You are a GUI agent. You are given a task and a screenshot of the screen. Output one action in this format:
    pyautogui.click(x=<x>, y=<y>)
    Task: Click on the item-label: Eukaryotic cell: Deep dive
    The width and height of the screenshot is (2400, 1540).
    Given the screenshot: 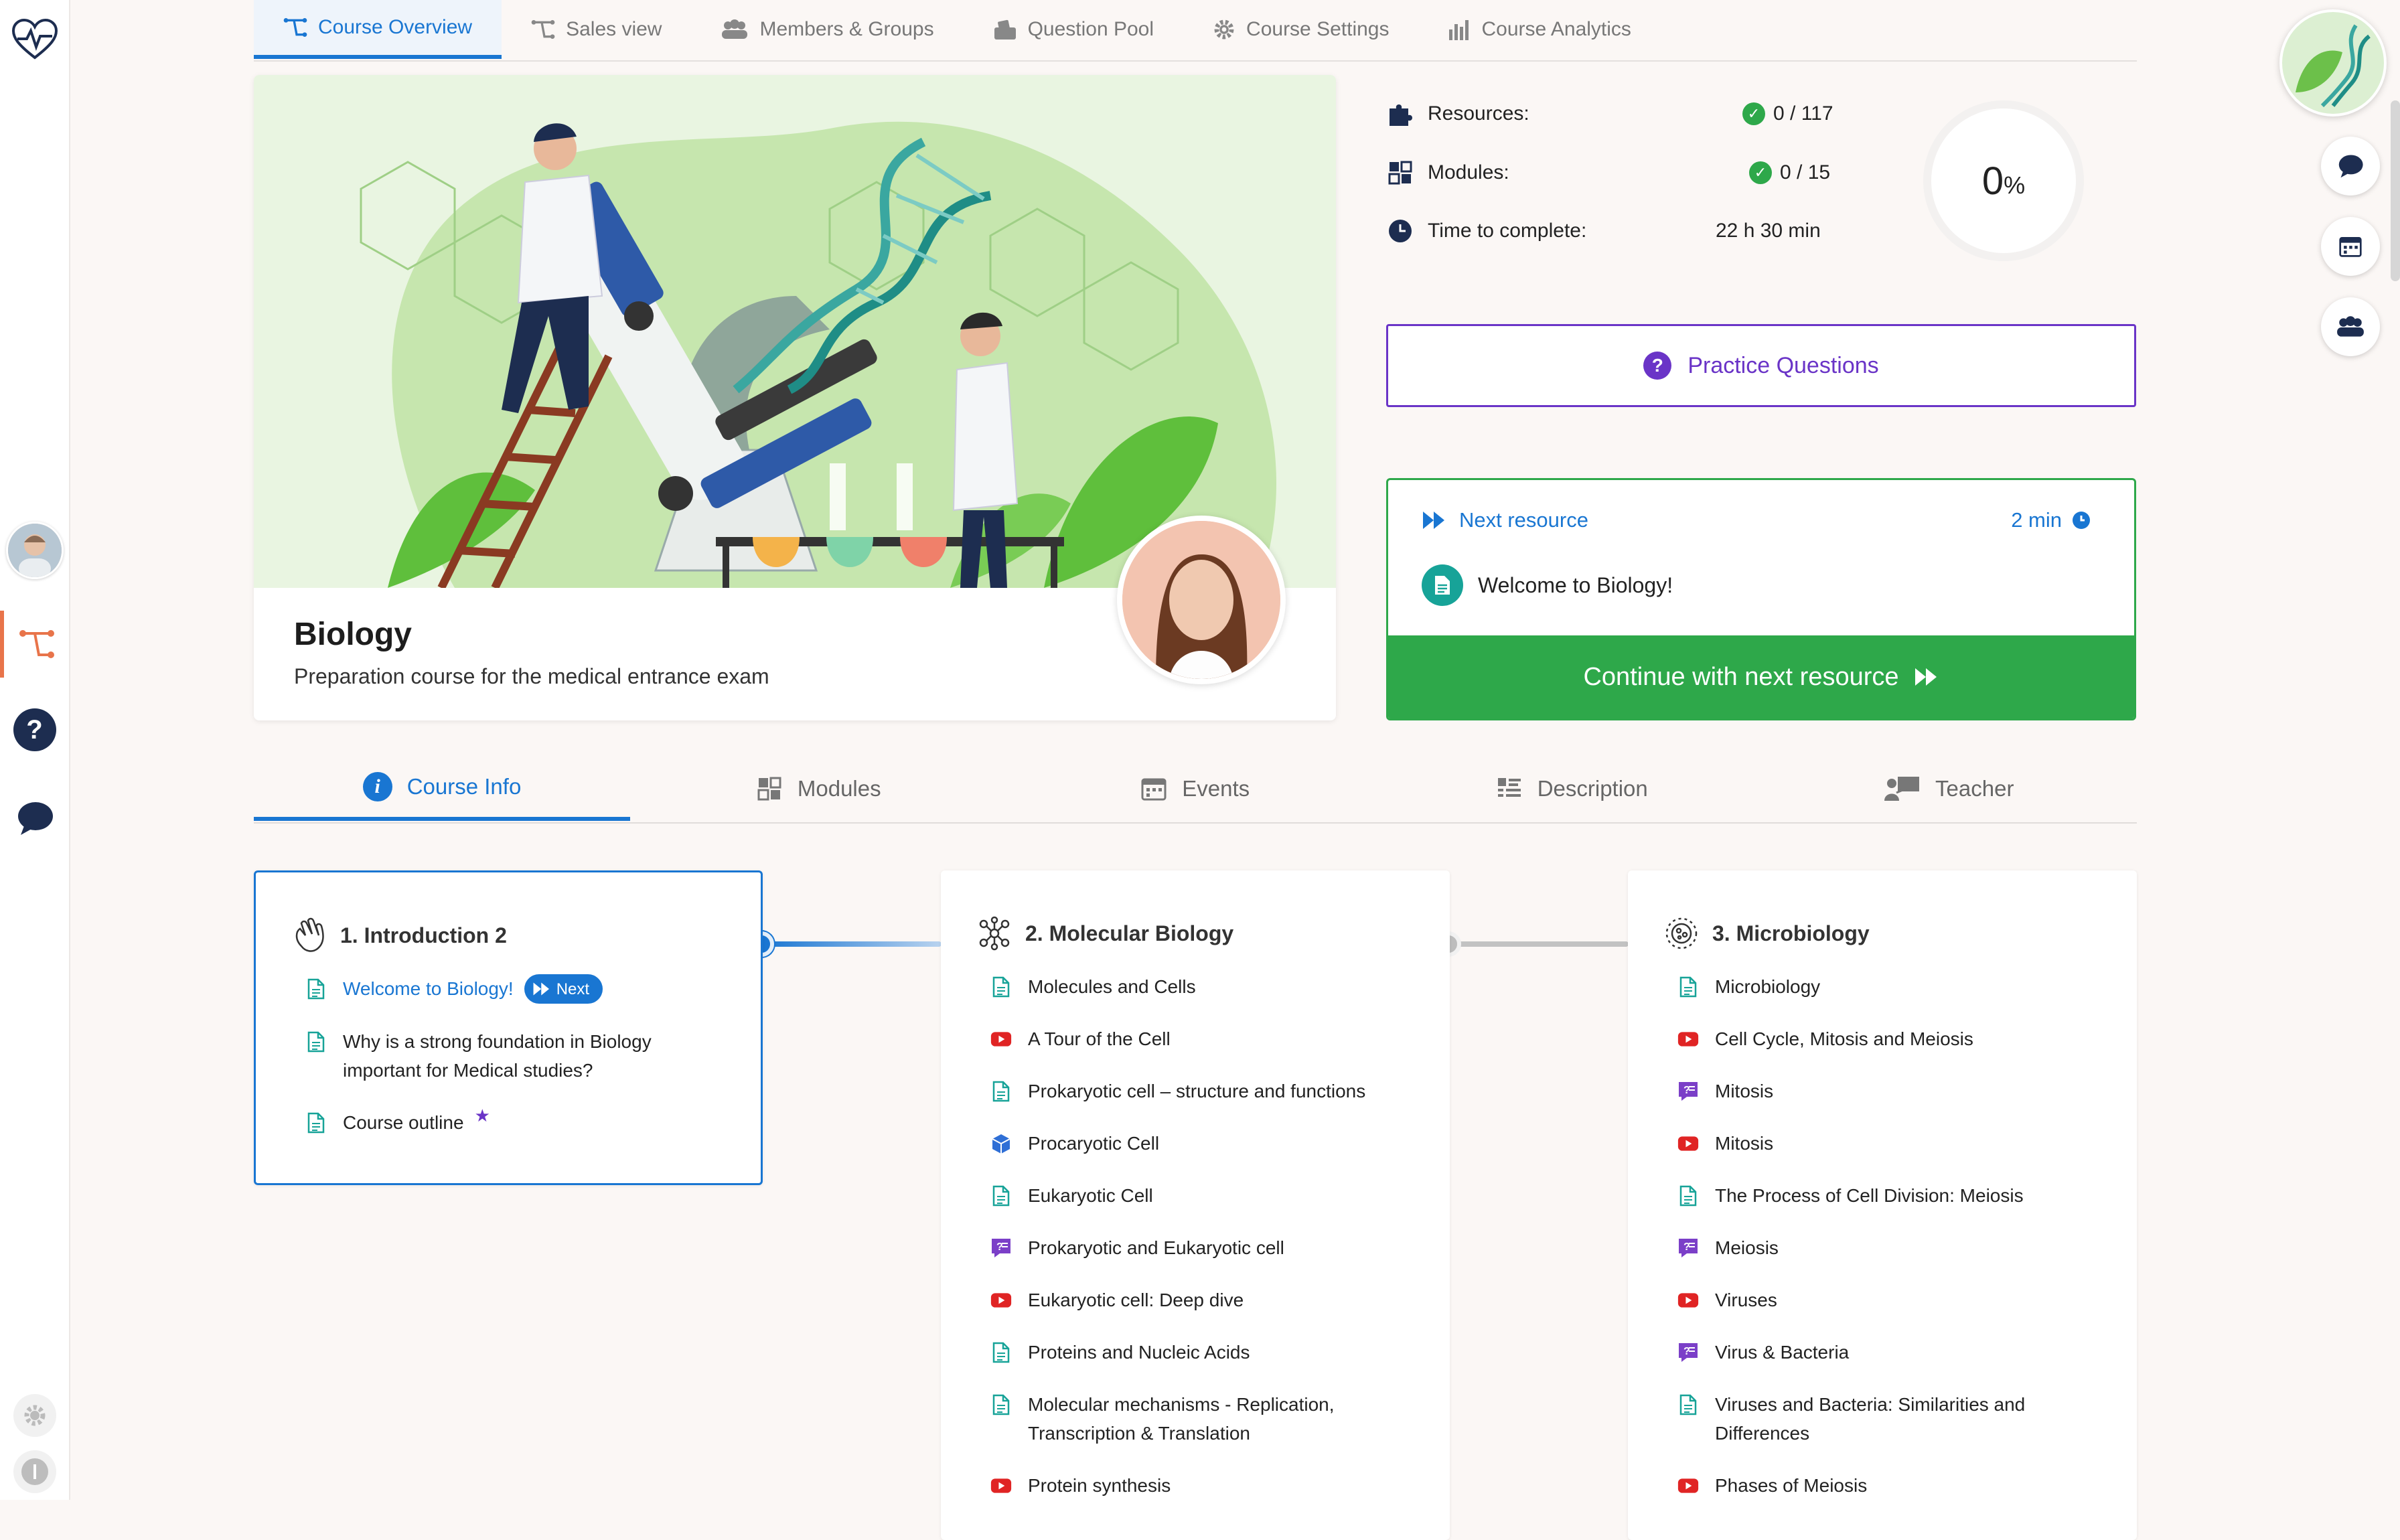 What is the action you would take?
    pyautogui.click(x=1136, y=1300)
    